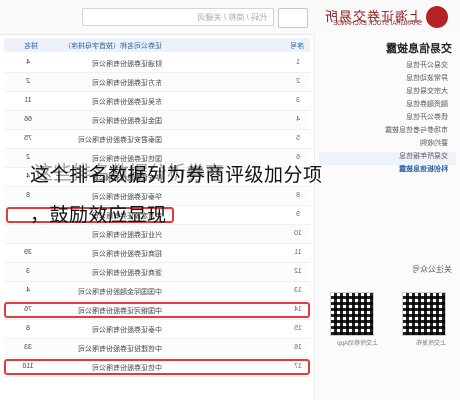 Image resolution: width=460 pixels, height=400 pixels. I want to click on row-number: 2, so click(298, 81).